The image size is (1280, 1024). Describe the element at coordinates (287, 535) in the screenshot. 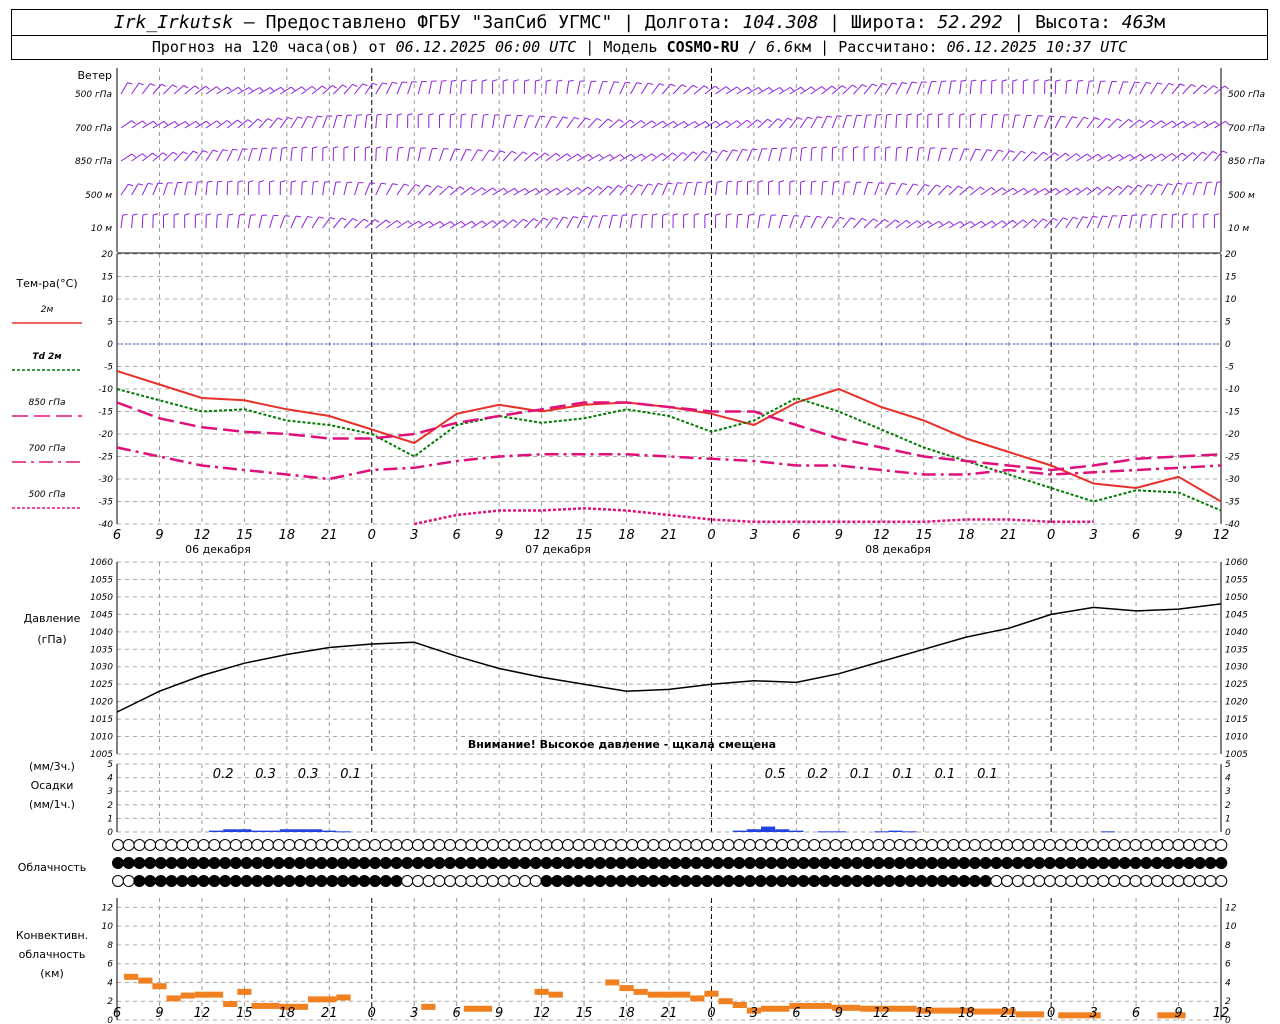

I see `x-tick-temp: 18` at that location.